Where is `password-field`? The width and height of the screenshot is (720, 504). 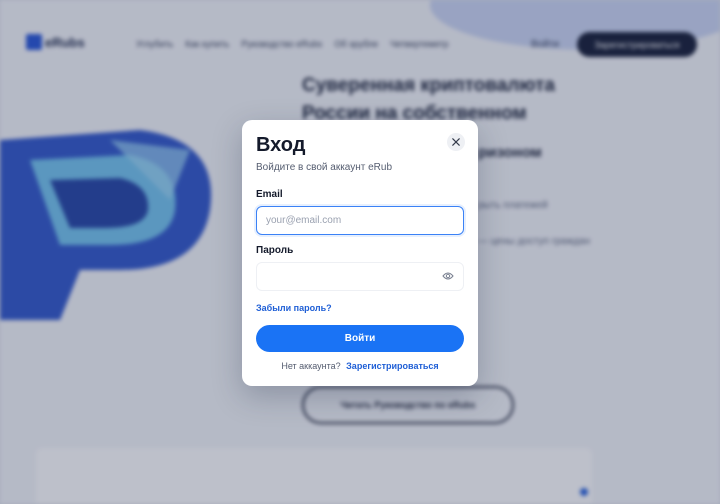 password-field is located at coordinates (360, 276).